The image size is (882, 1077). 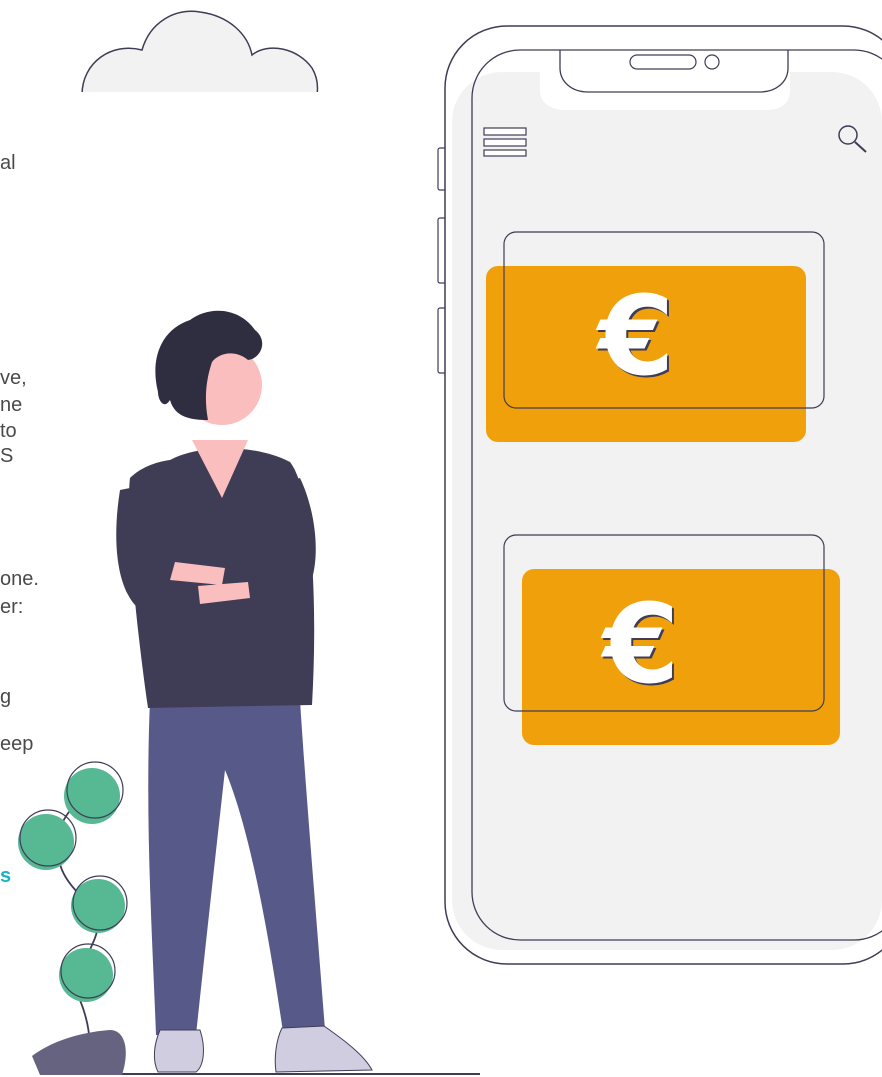 I want to click on phone-camera, so click(x=712, y=62).